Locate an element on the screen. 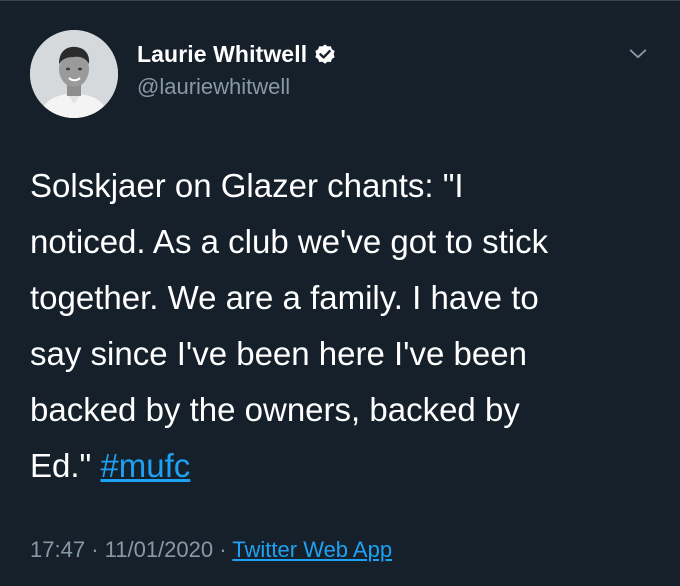 This screenshot has height=586, width=680. tweet-text-line: Ed." is located at coordinates (61, 465).